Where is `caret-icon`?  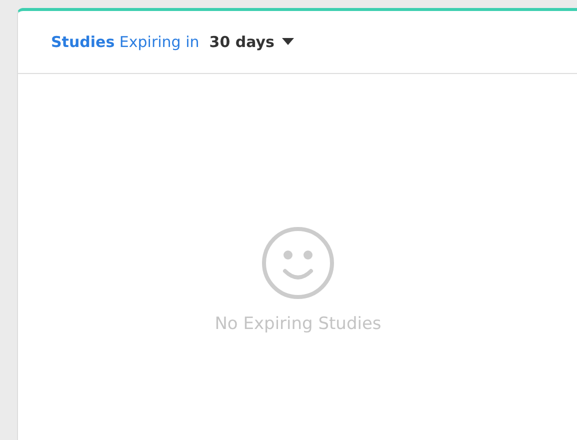
caret-icon is located at coordinates (288, 42).